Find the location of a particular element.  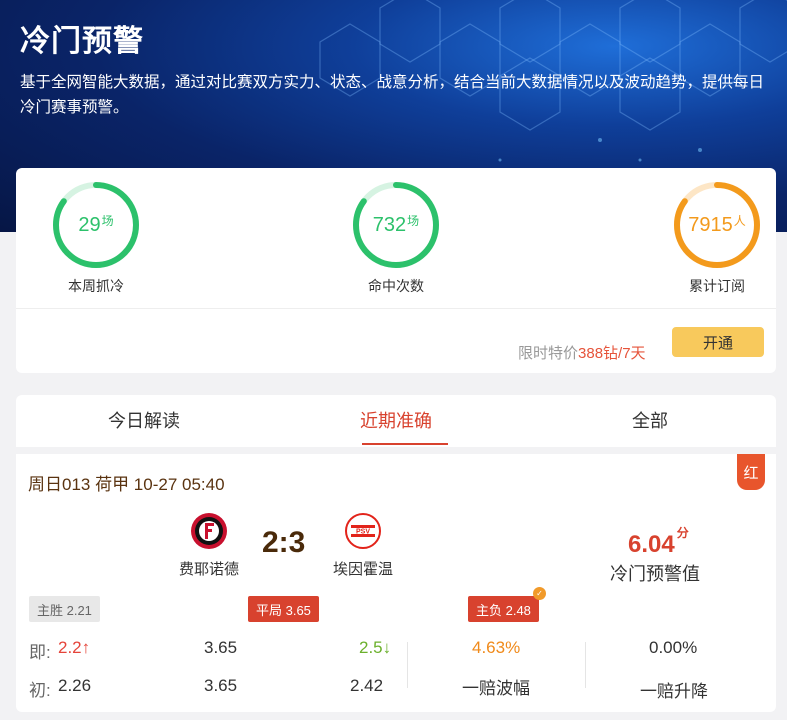

warning-value: 6.04 分 is located at coordinates (658, 542).